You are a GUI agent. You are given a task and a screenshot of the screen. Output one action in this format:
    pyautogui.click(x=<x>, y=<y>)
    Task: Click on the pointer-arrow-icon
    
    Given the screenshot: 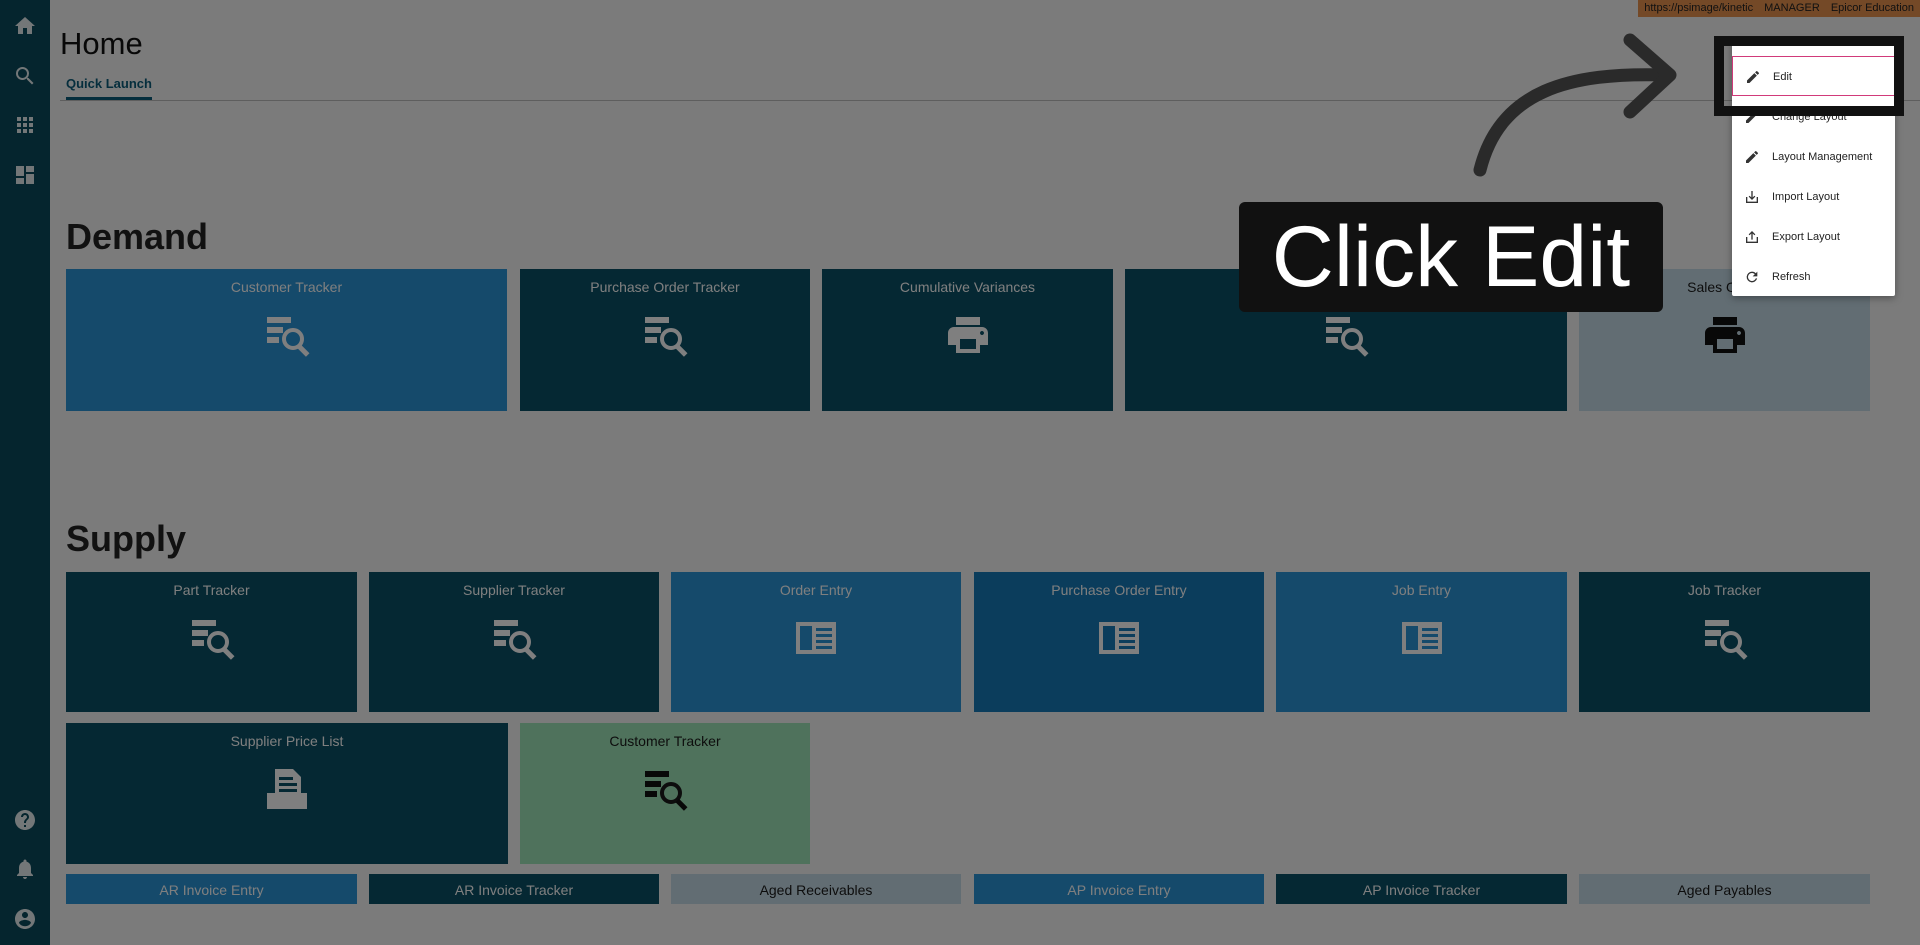 What is the action you would take?
    pyautogui.click(x=1575, y=105)
    